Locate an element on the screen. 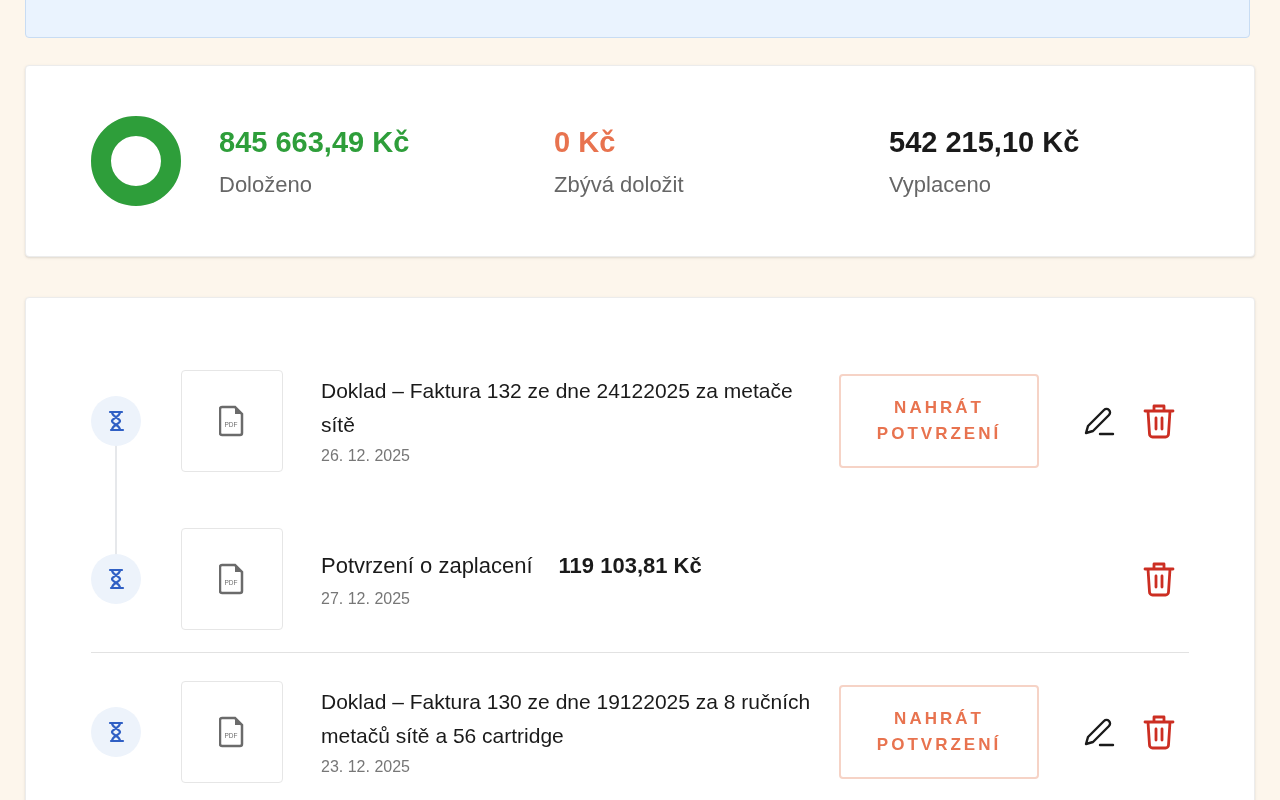 The height and width of the screenshot is (800, 1280). stat-value: 845 663,49 Kč is located at coordinates (315, 142).